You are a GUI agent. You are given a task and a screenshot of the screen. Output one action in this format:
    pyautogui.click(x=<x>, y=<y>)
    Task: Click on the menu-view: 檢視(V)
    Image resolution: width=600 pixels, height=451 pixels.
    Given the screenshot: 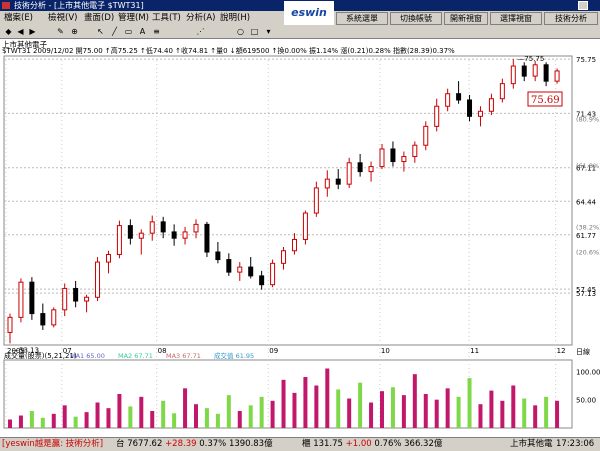 What is the action you would take?
    pyautogui.click(x=62, y=18)
    